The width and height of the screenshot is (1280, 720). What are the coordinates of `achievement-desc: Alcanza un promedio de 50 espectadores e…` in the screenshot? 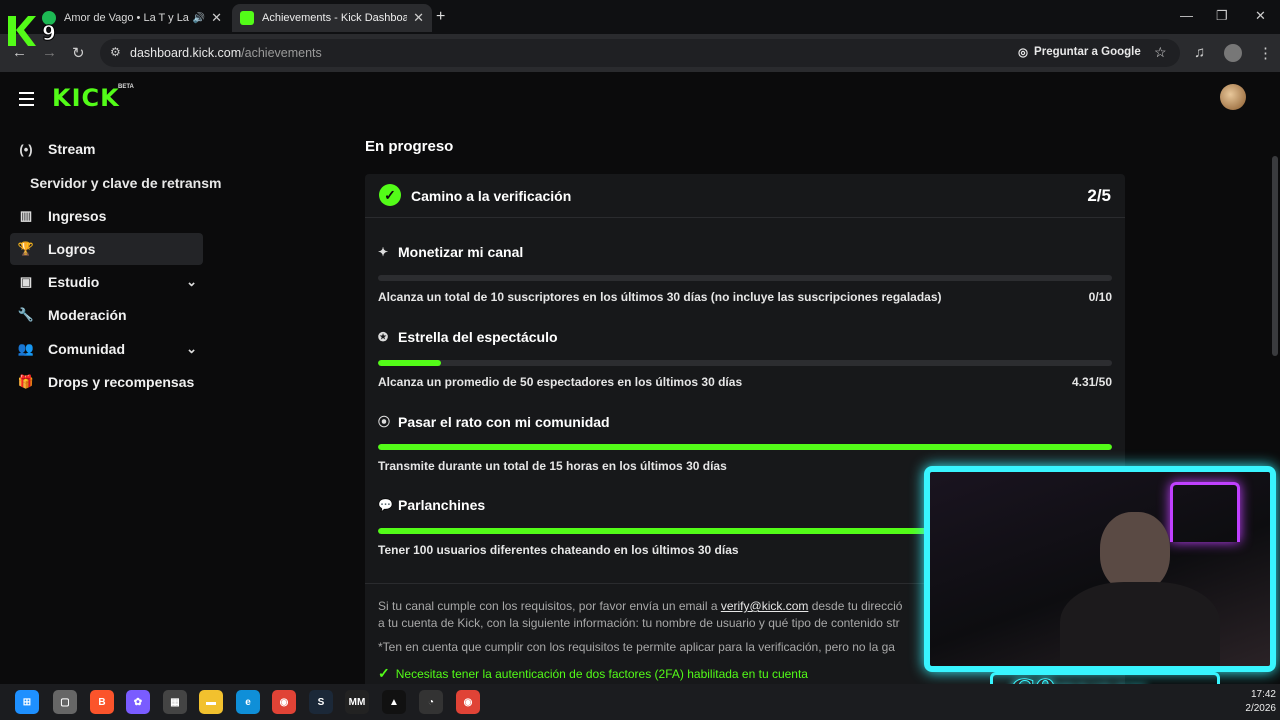 It's located at (560, 382).